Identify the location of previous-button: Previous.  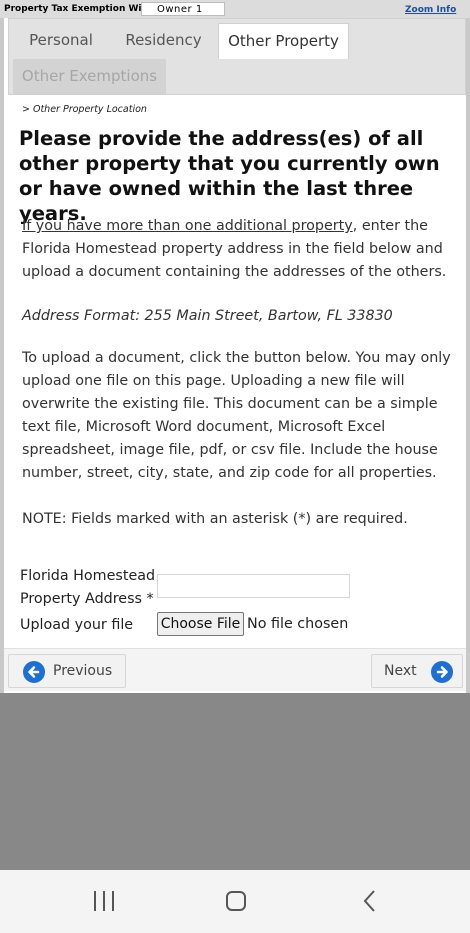
(67, 671).